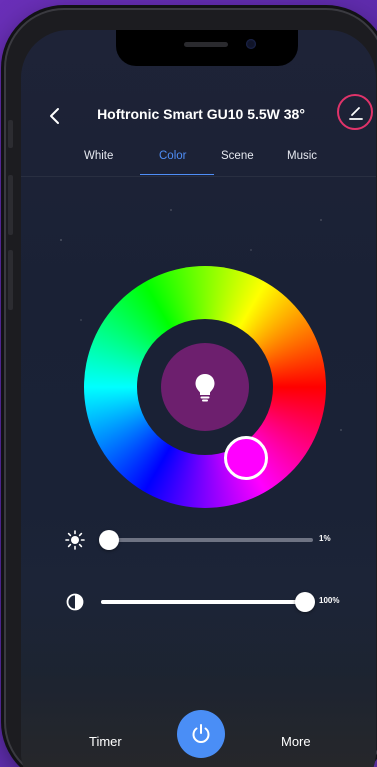  I want to click on brightness-value: 1%, so click(325, 538).